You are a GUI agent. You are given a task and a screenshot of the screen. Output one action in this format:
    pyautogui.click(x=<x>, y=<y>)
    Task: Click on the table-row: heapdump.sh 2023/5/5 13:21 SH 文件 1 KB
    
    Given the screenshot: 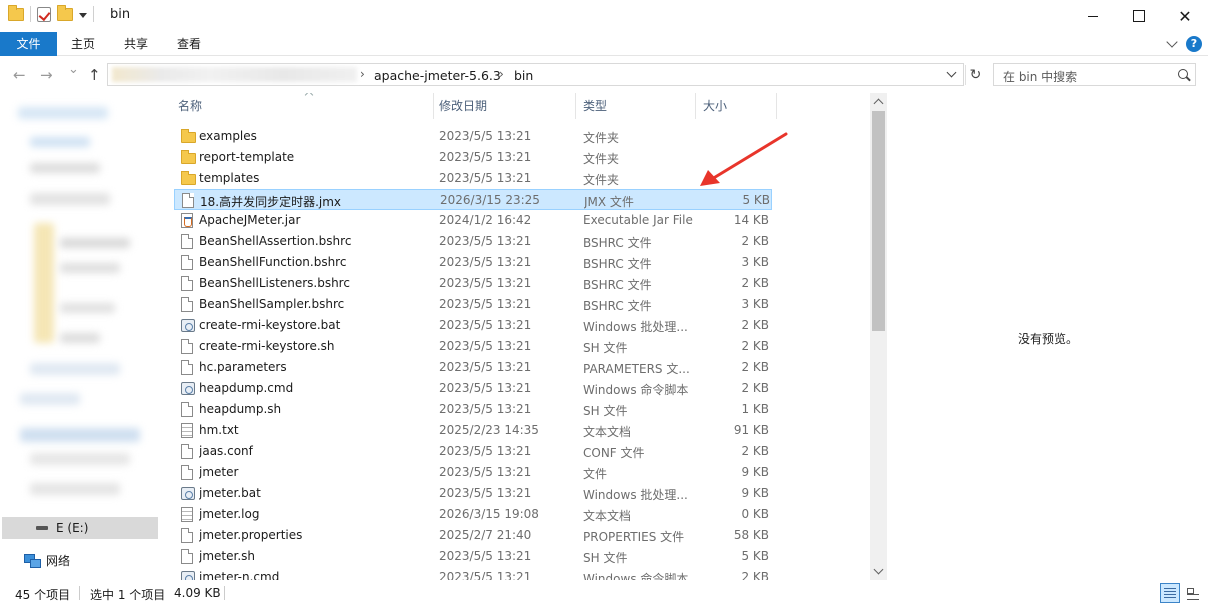 What is the action you would take?
    pyautogui.click(x=473, y=409)
    